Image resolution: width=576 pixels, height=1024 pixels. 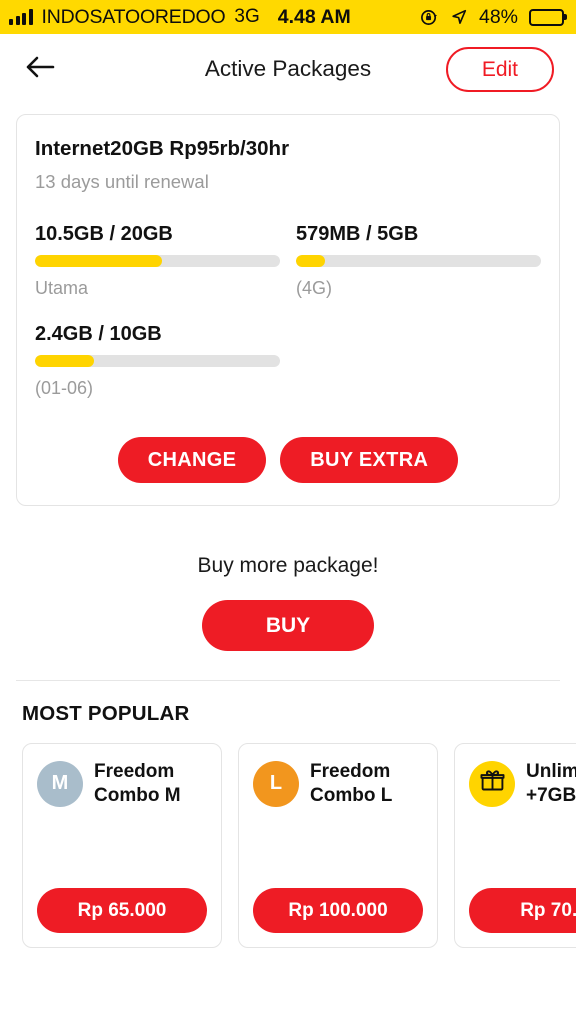 I want to click on avatar: L, so click(x=276, y=783).